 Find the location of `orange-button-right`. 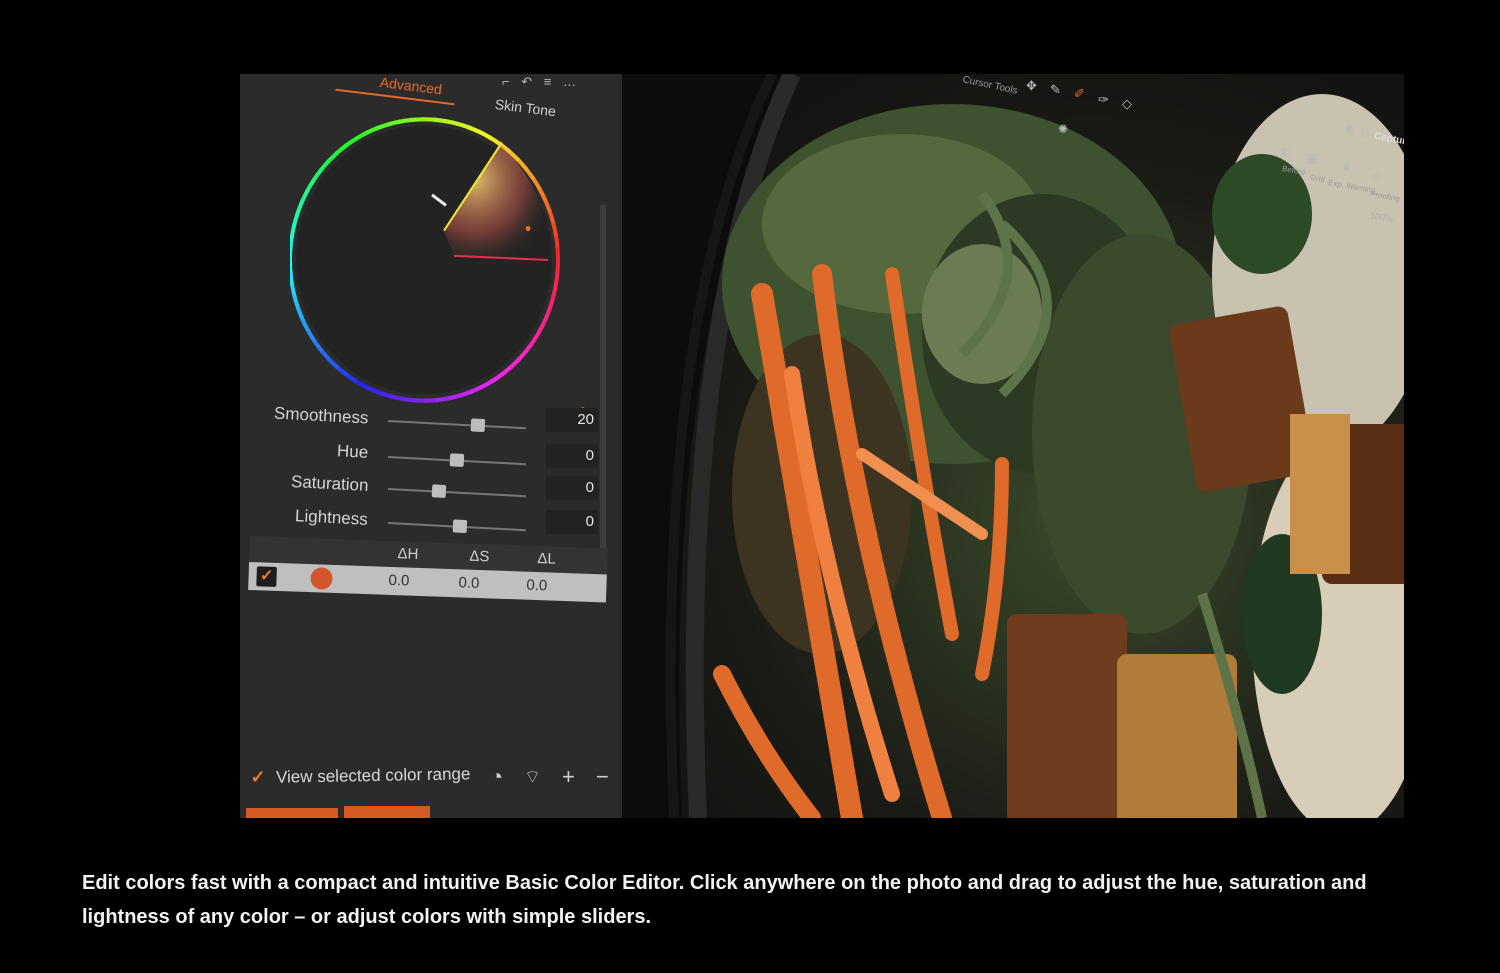

orange-button-right is located at coordinates (387, 812).